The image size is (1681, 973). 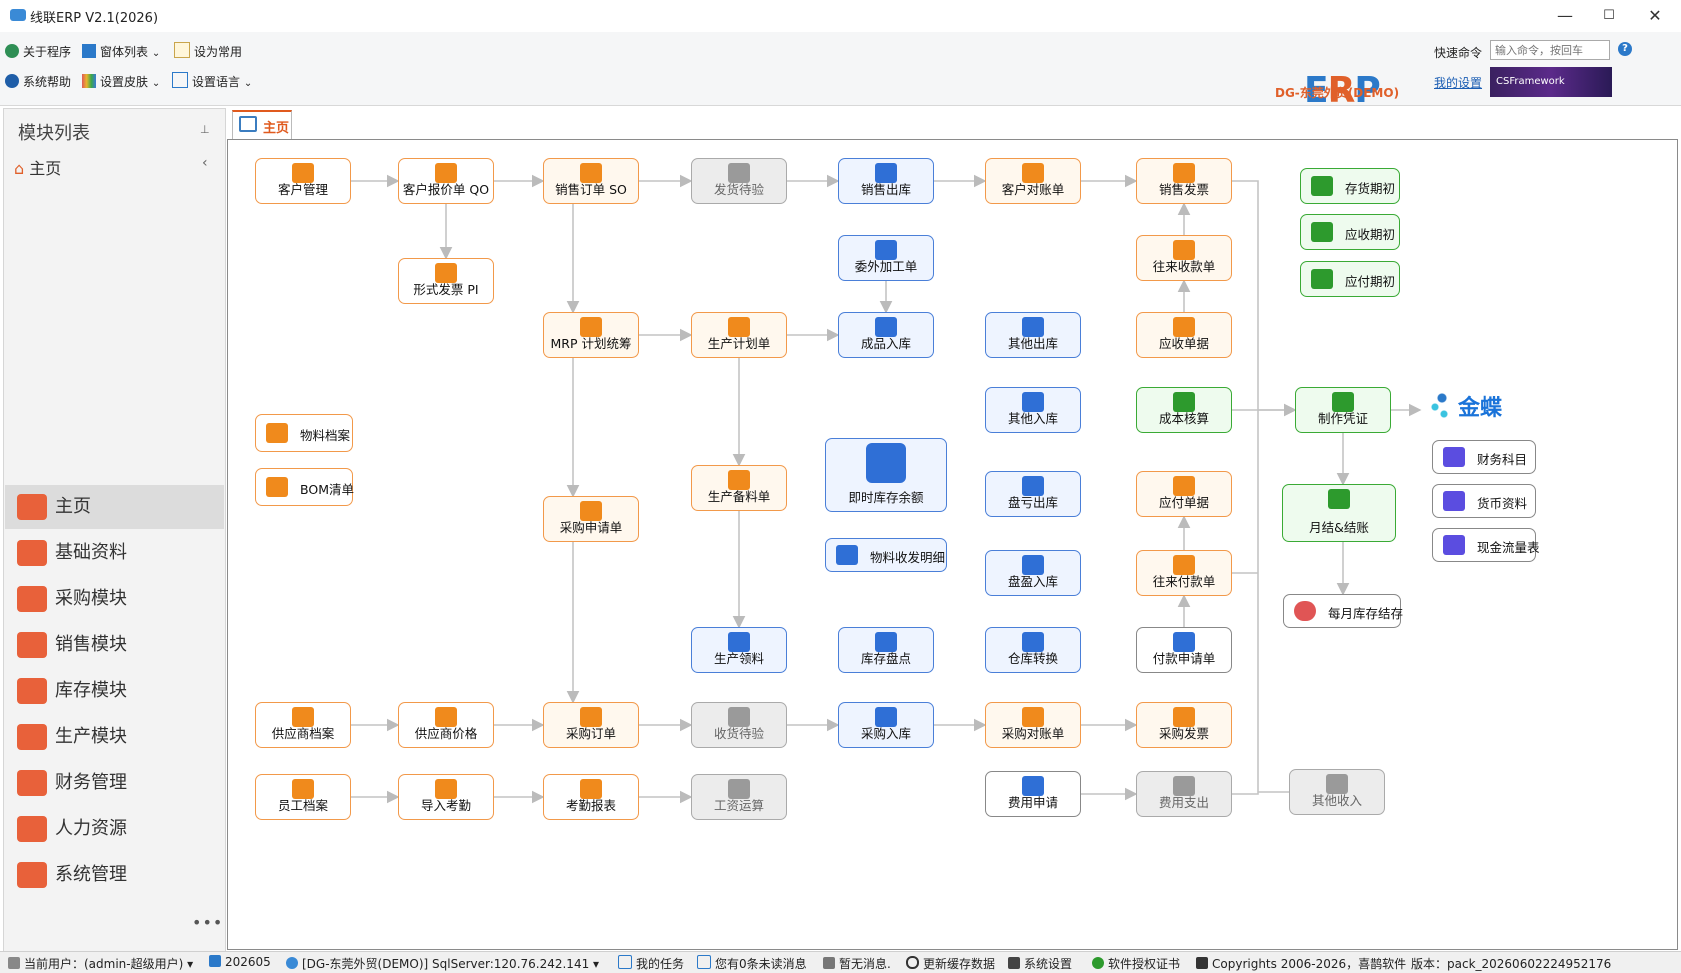 I want to click on flow-node-supplier-price: 供应商价格, so click(x=446, y=725).